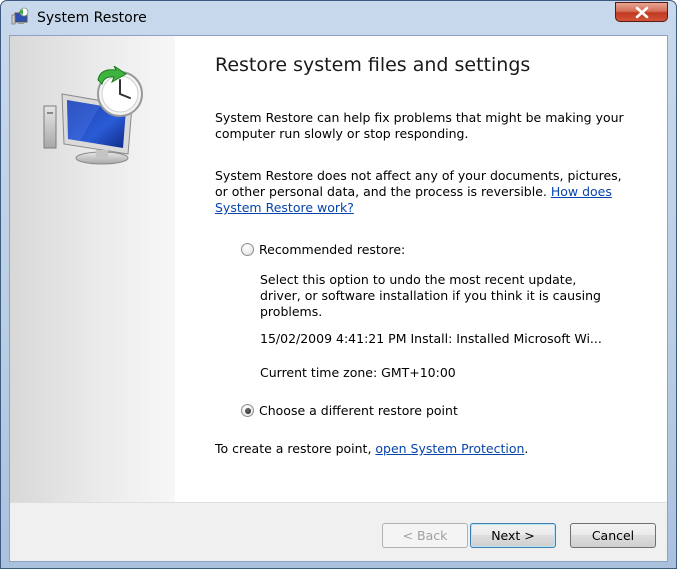 The height and width of the screenshot is (569, 677). I want to click on close-button, so click(641, 12).